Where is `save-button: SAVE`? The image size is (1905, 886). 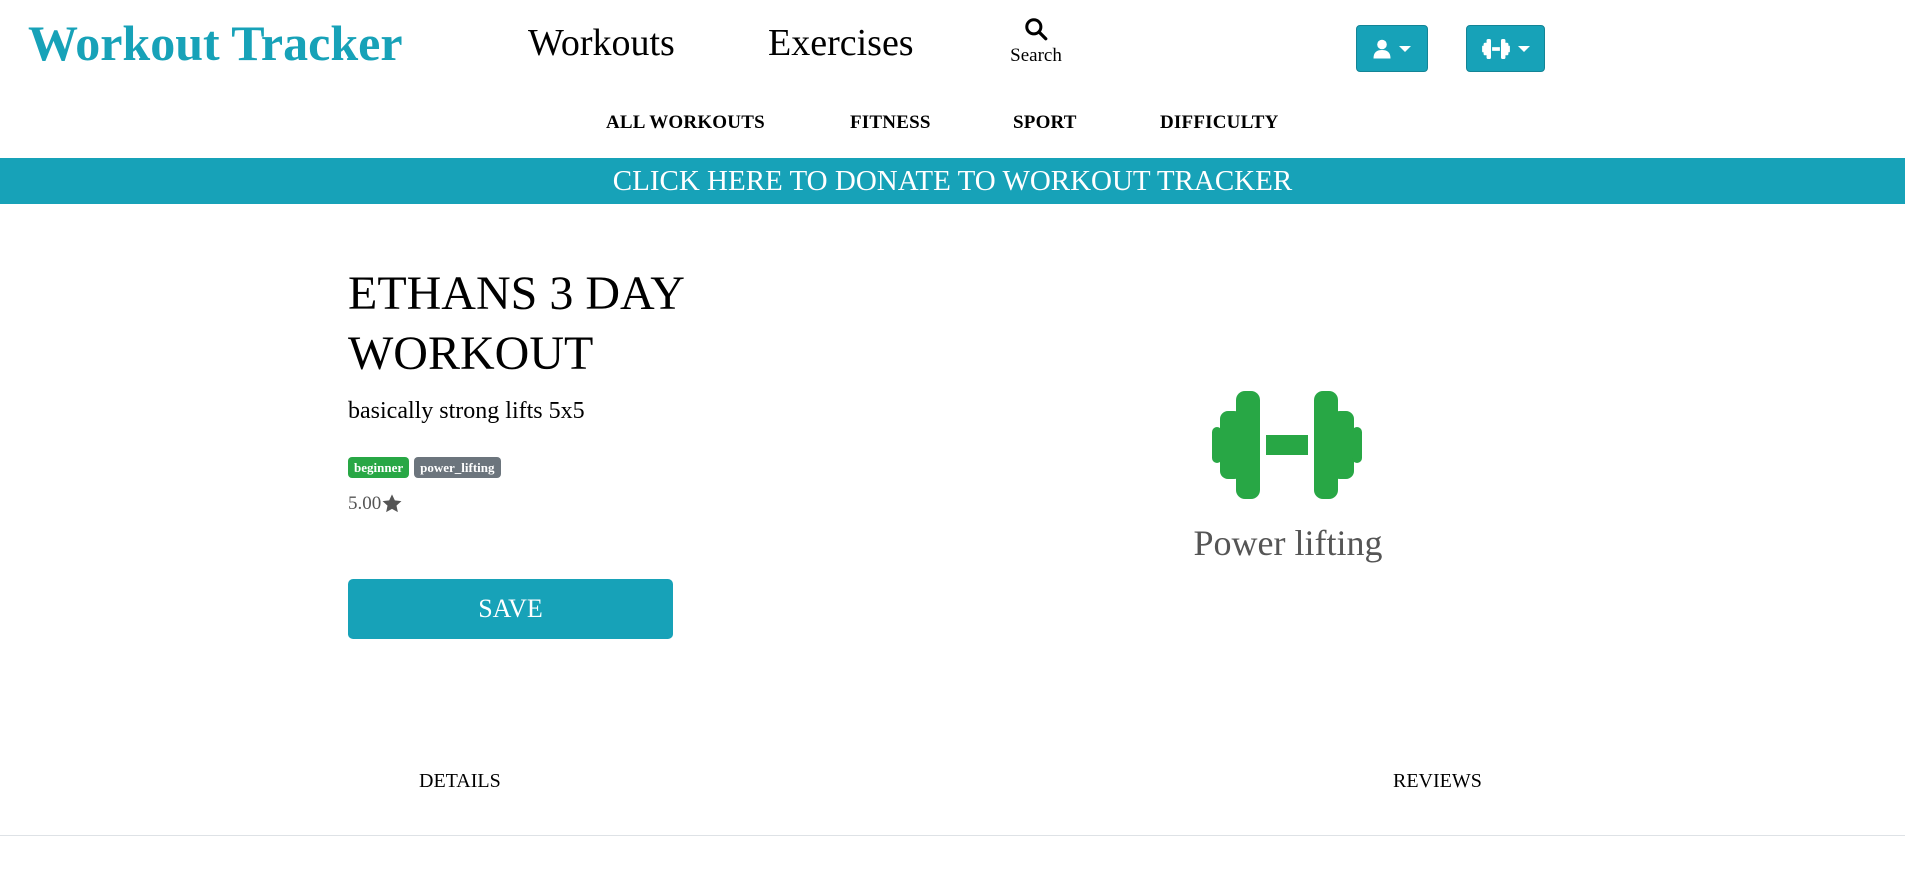
save-button: SAVE is located at coordinates (510, 609).